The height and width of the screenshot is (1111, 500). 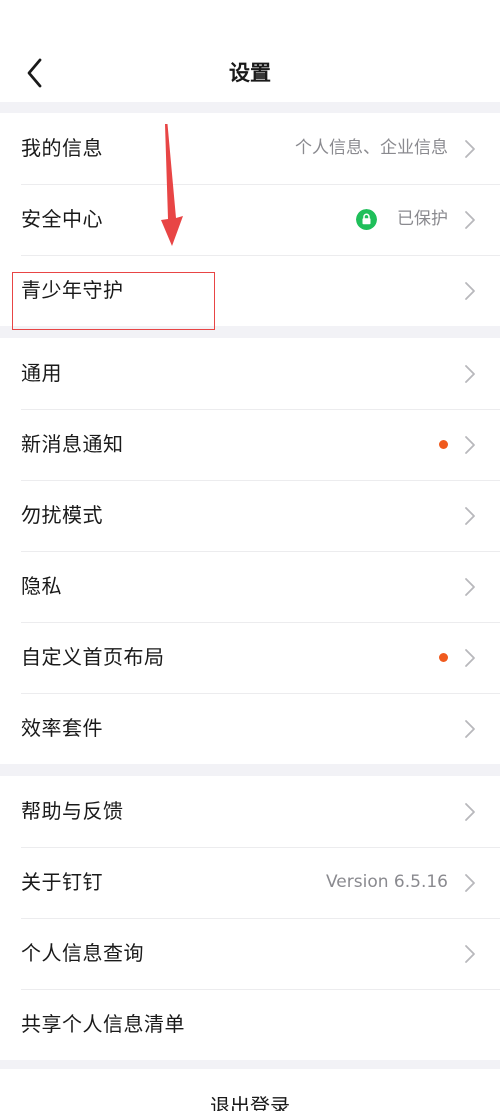 I want to click on row-label: 个人信息查询, so click(x=82, y=953).